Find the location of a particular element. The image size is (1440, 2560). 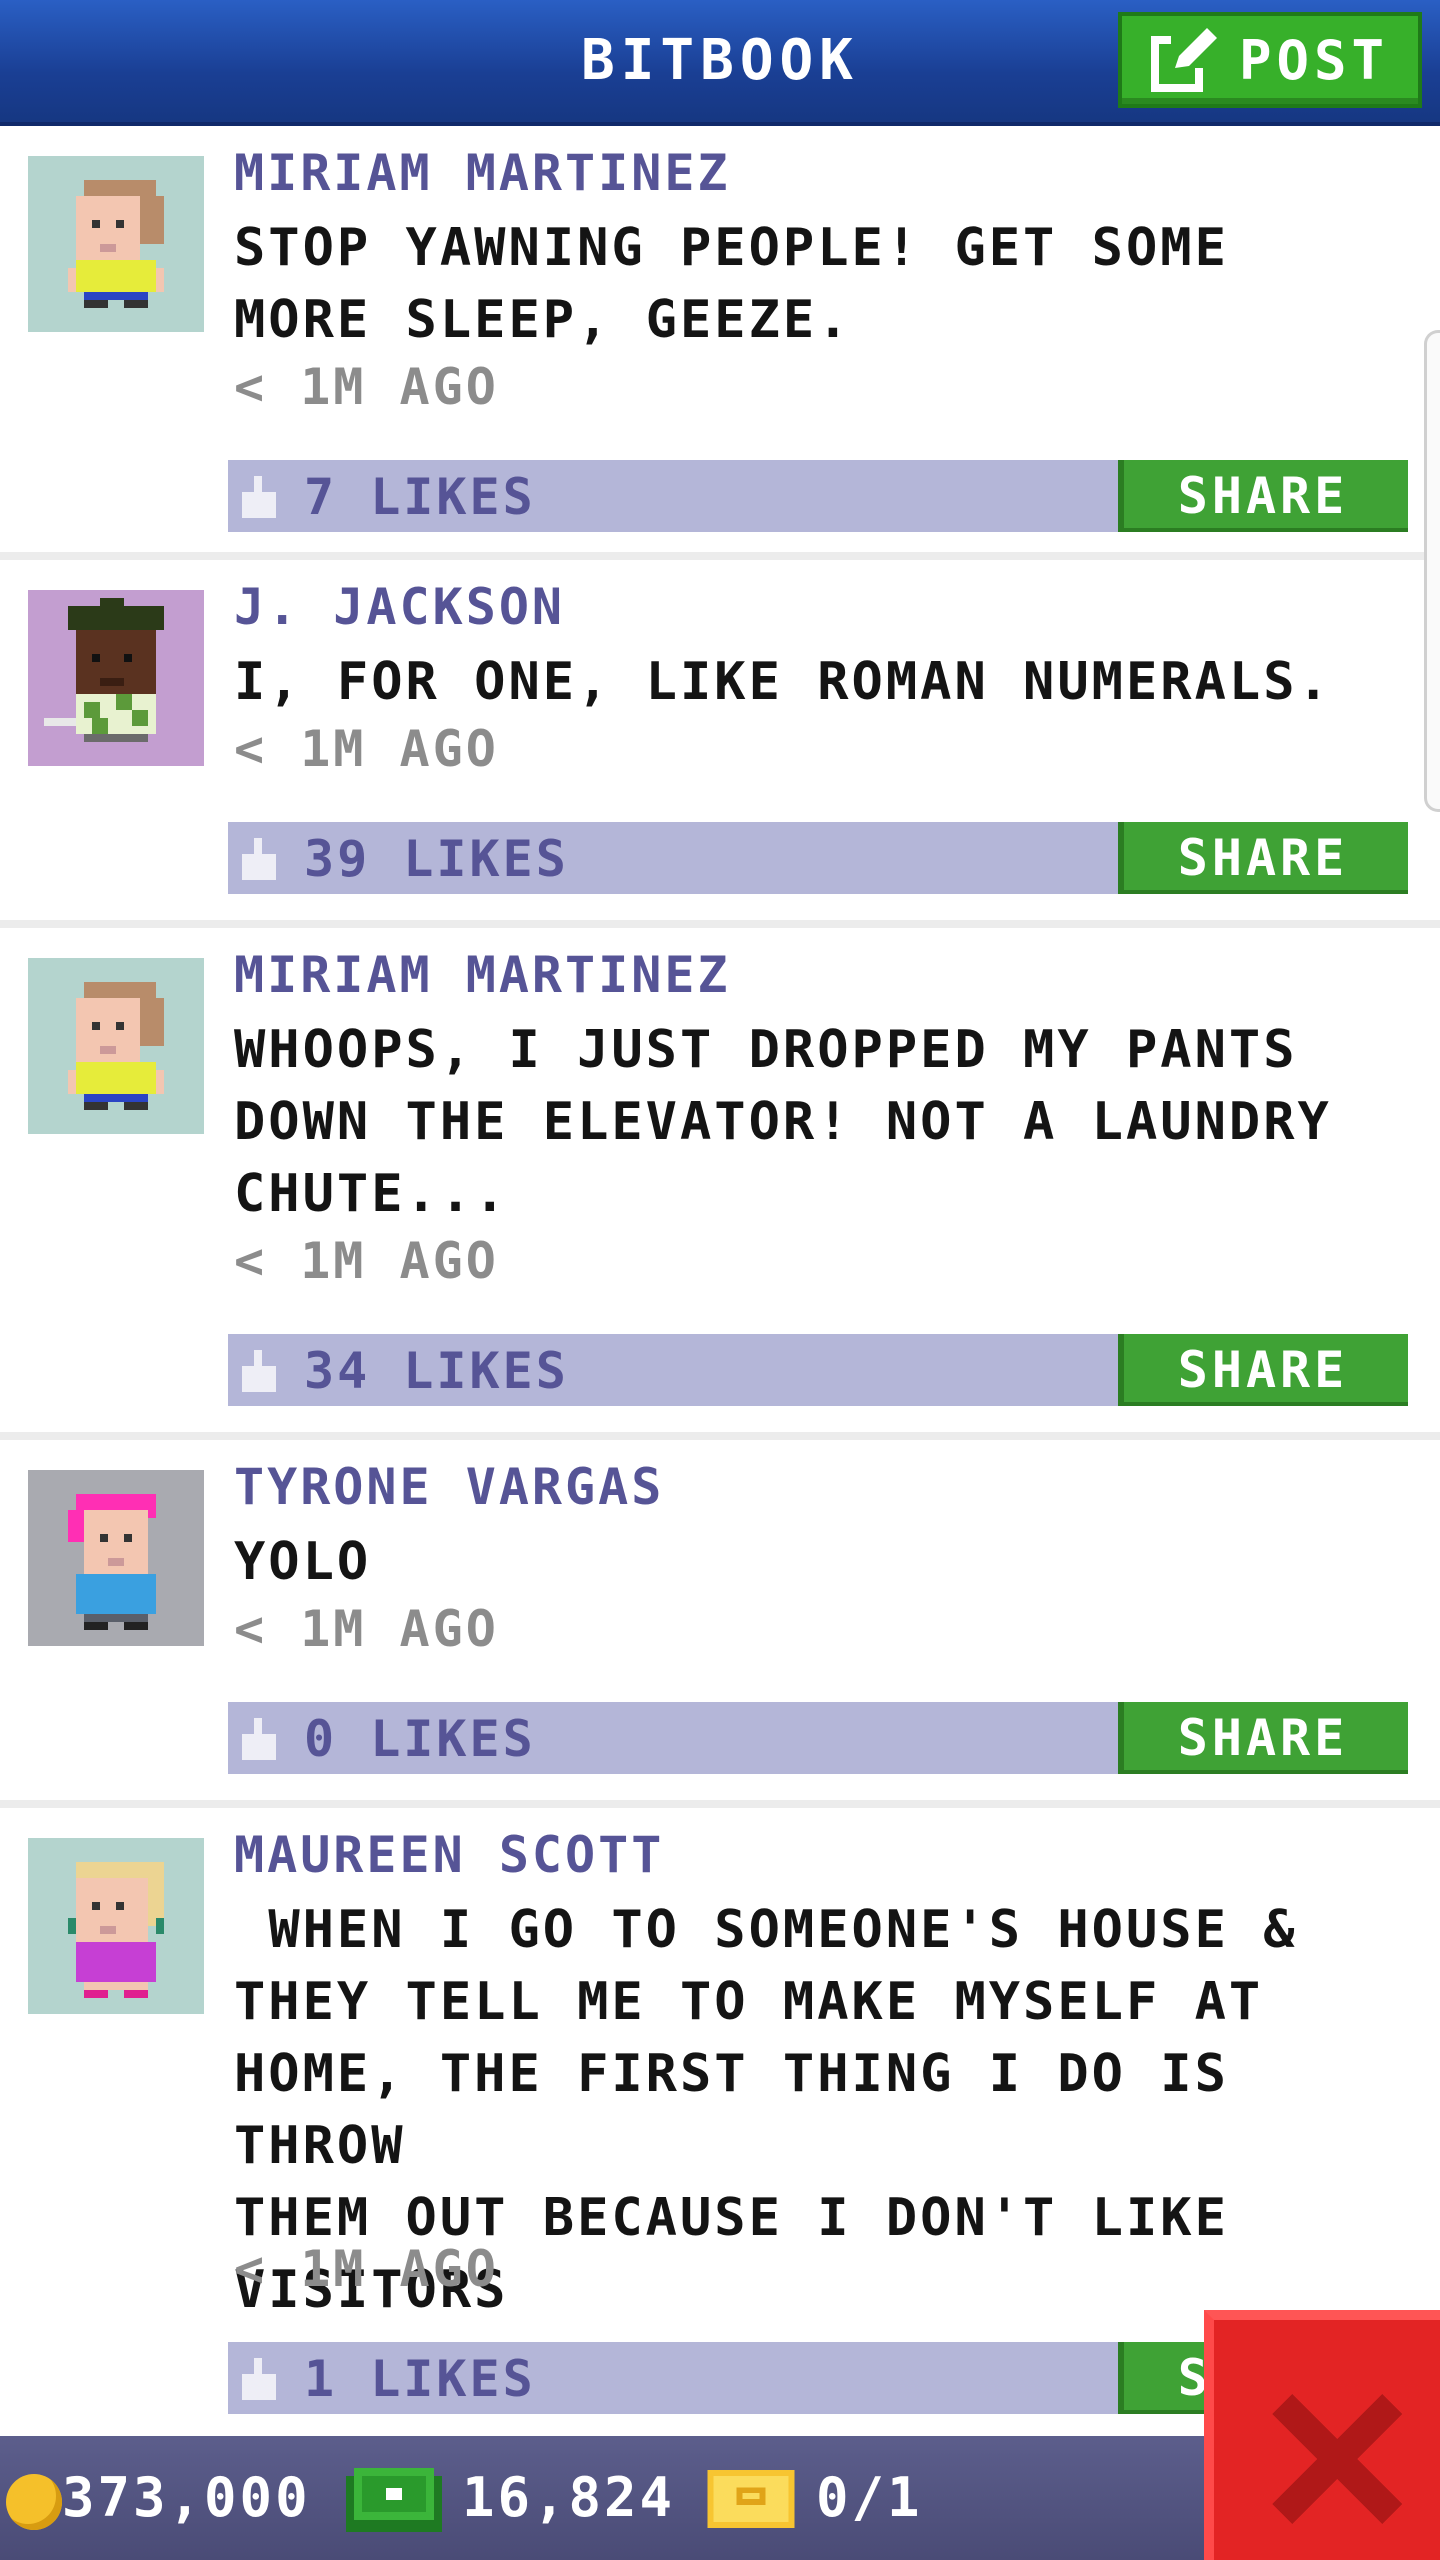

like-count: 39 LIKES is located at coordinates (436, 859).